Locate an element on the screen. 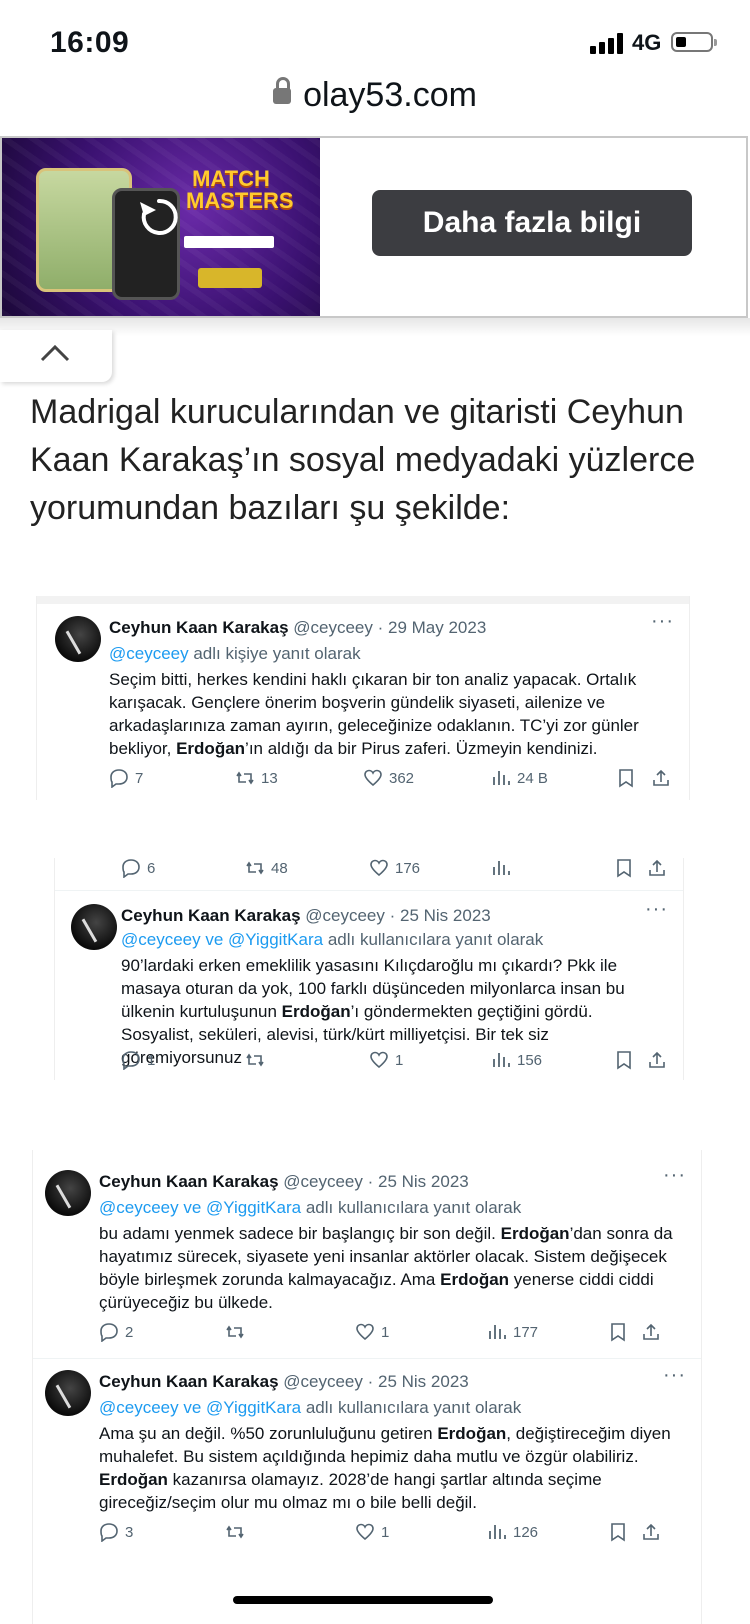 This screenshot has width=750, height=1624. reply-action: 1 is located at coordinates (138, 1060).